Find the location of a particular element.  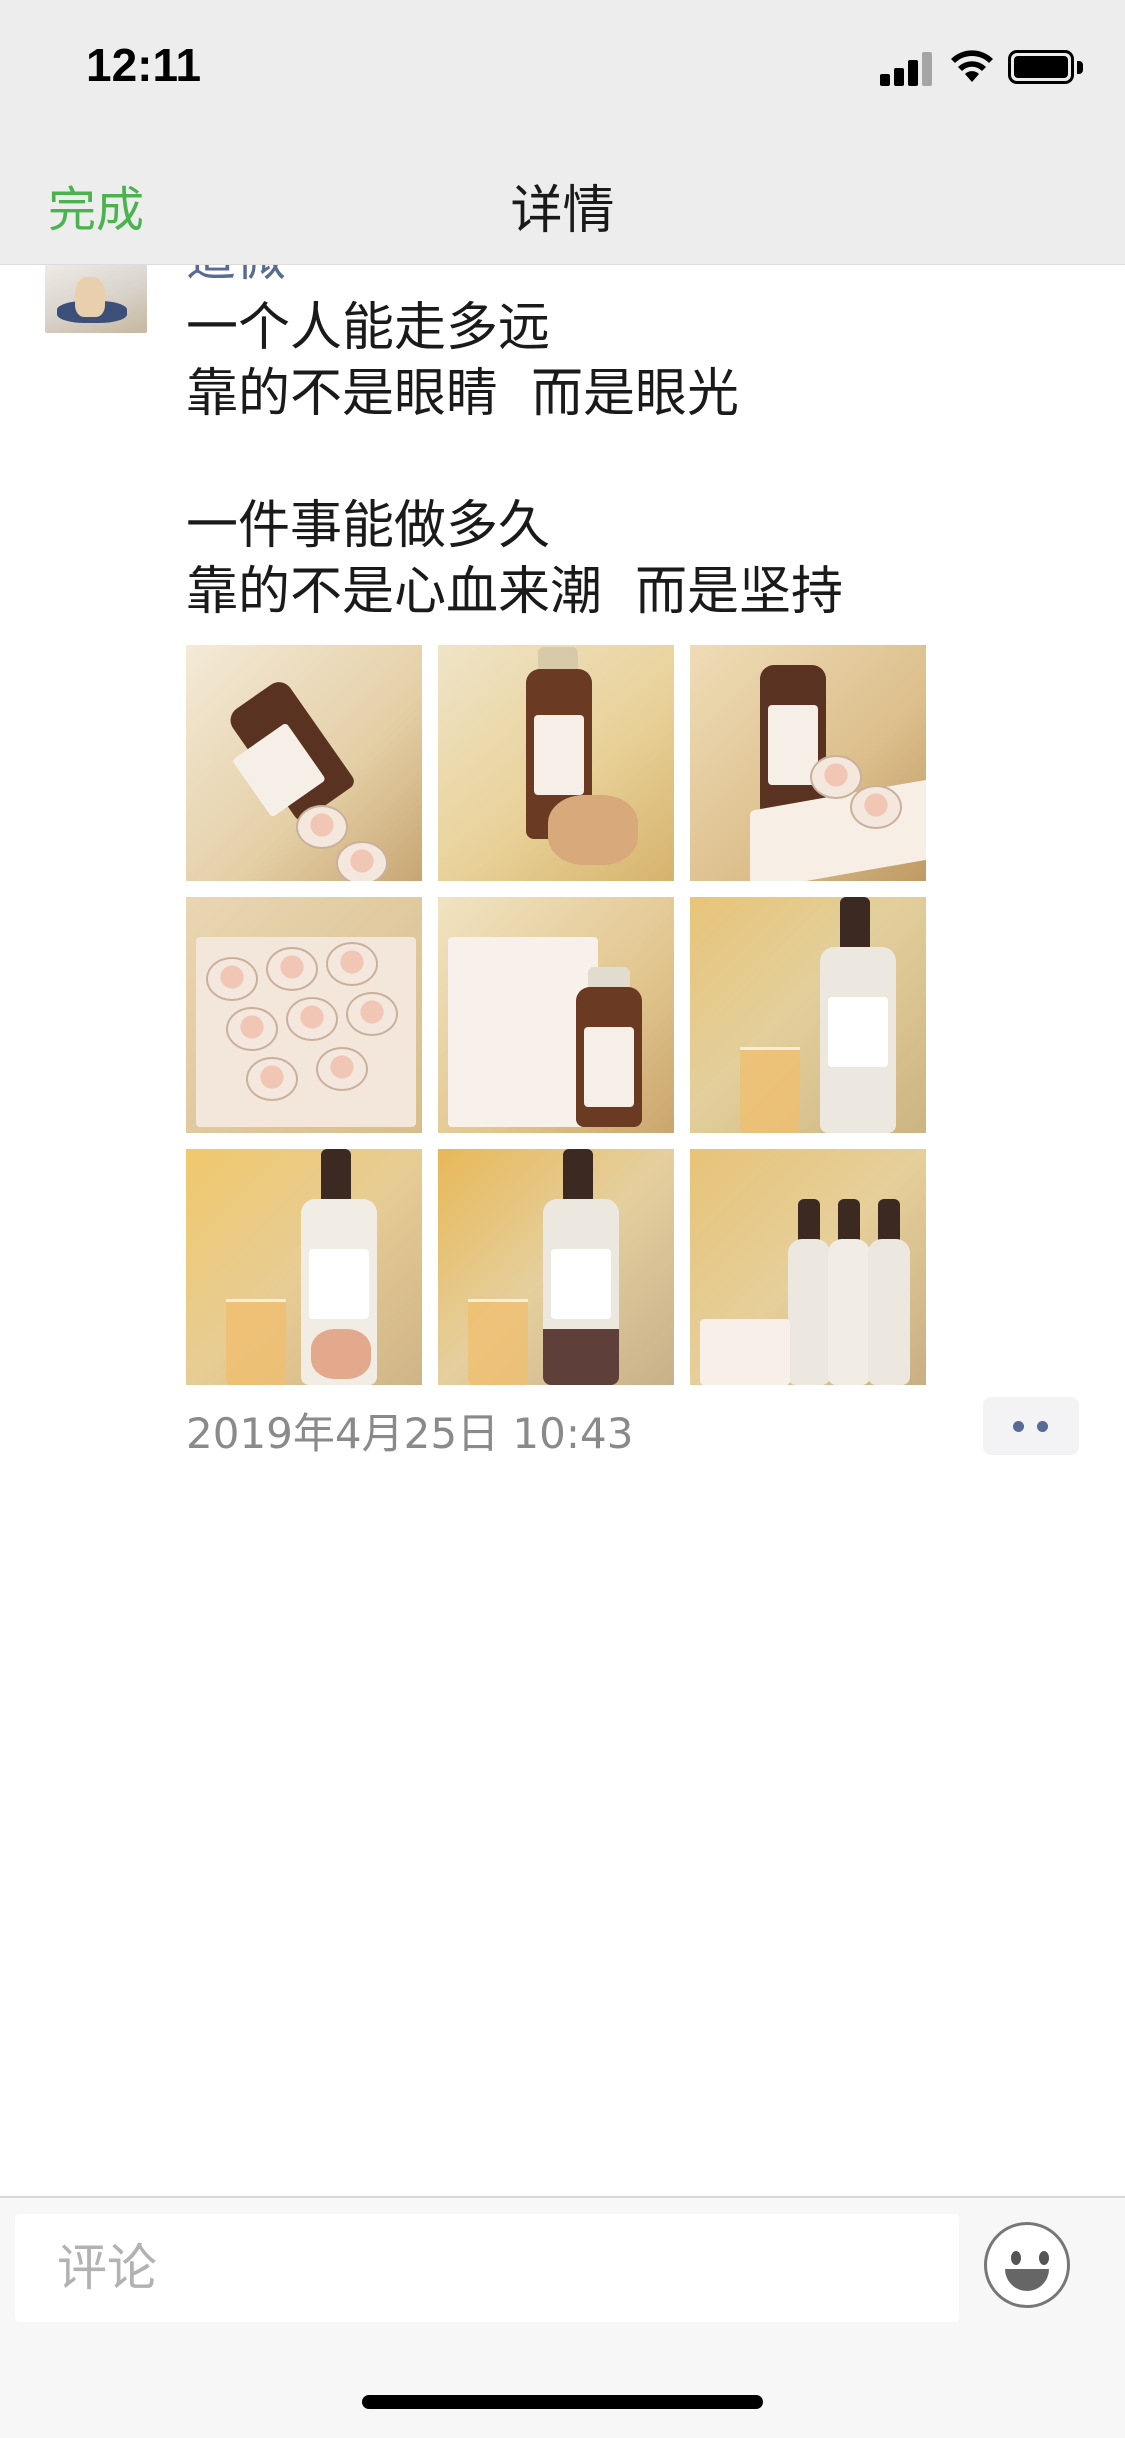

comment-input is located at coordinates (487, 2268).